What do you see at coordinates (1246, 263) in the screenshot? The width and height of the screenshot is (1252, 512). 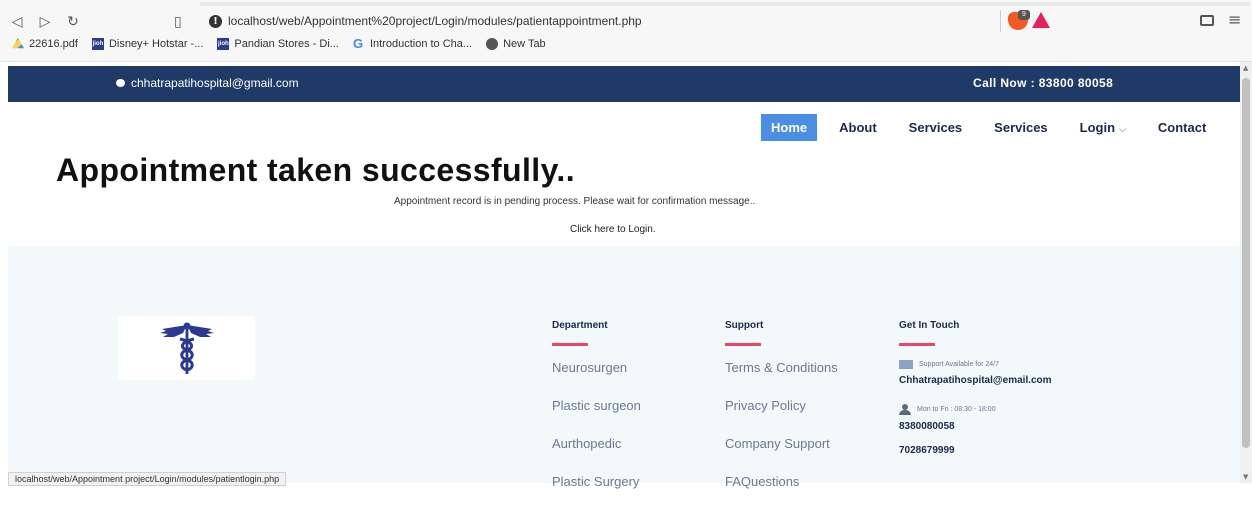 I see `scrollbar-thumb` at bounding box center [1246, 263].